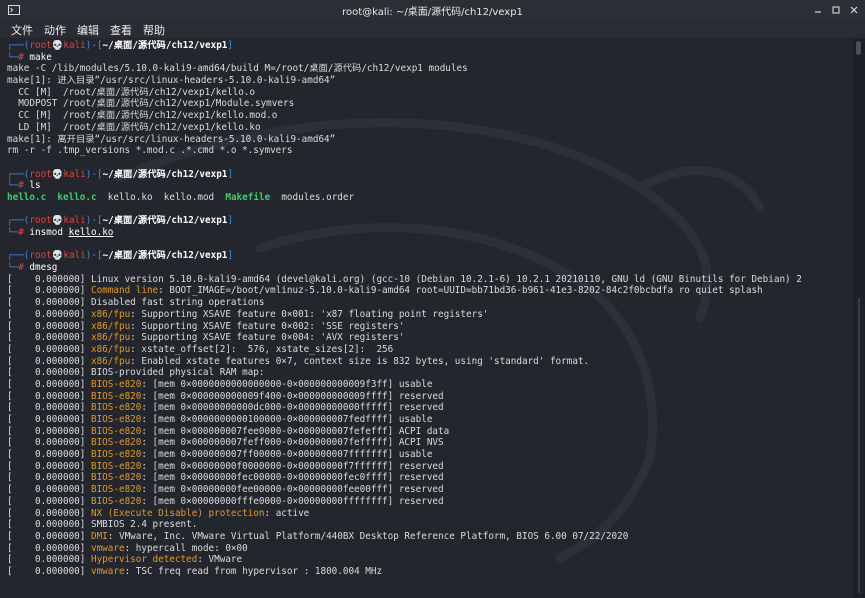  What do you see at coordinates (21, 268) in the screenshot?
I see `prompt-hash: #` at bounding box center [21, 268].